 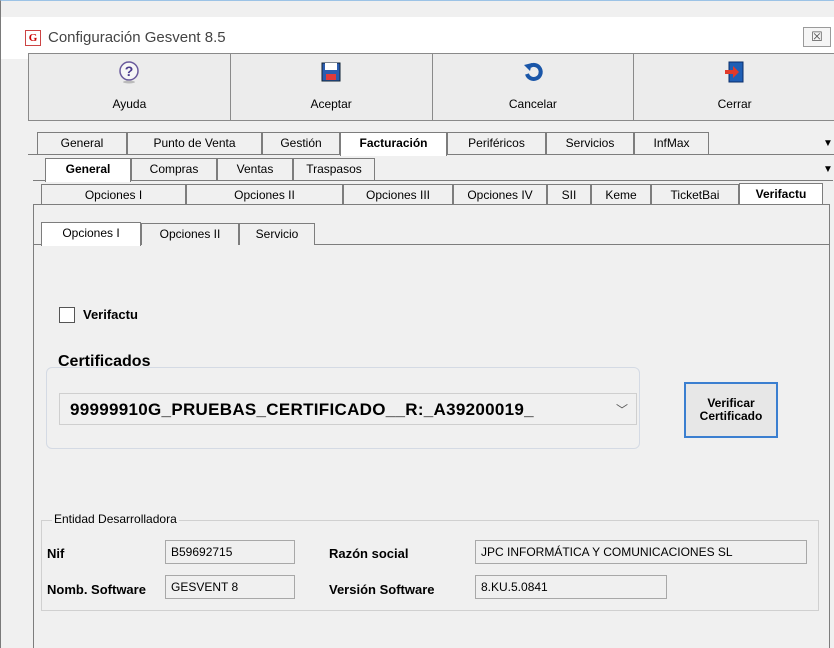 What do you see at coordinates (255, 169) in the screenshot?
I see `tab-ventas: Ventas` at bounding box center [255, 169].